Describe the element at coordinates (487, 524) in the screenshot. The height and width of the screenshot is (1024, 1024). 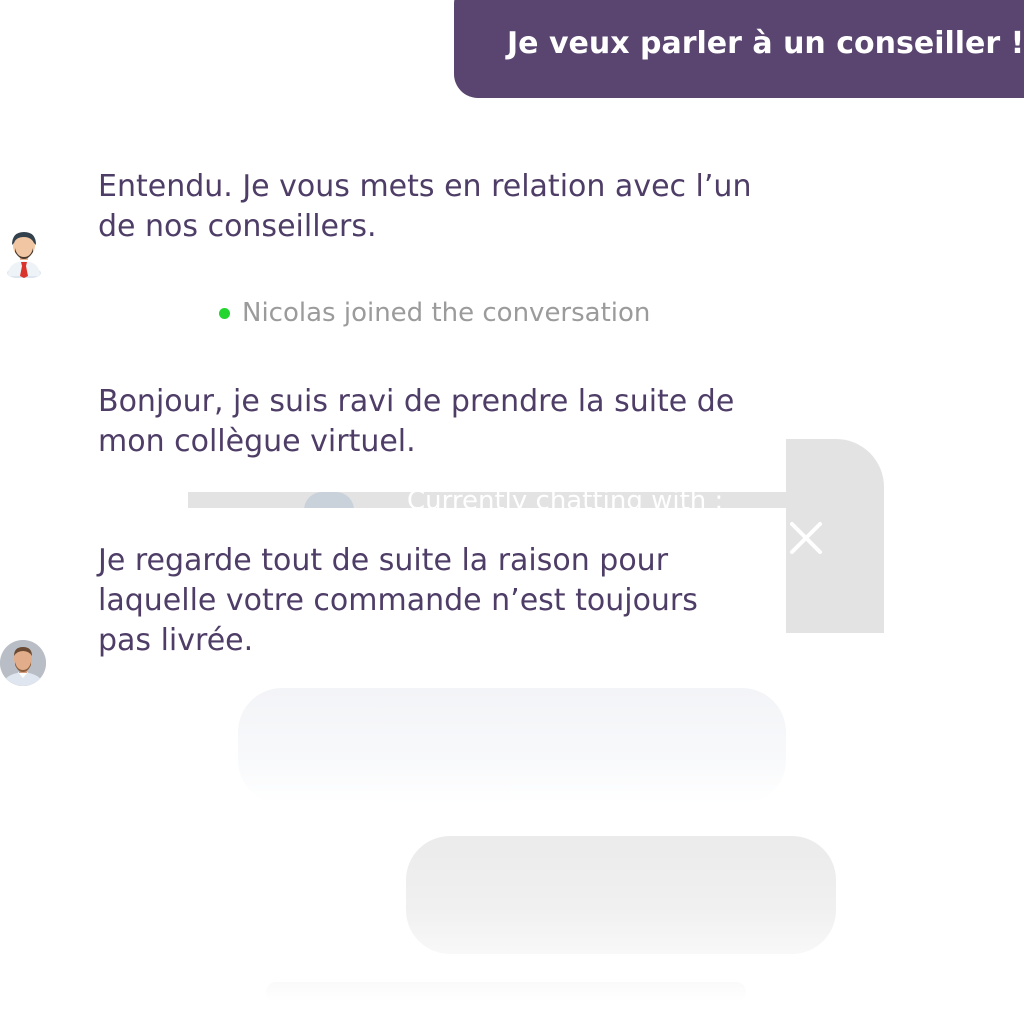
I see `overlay-mask` at that location.